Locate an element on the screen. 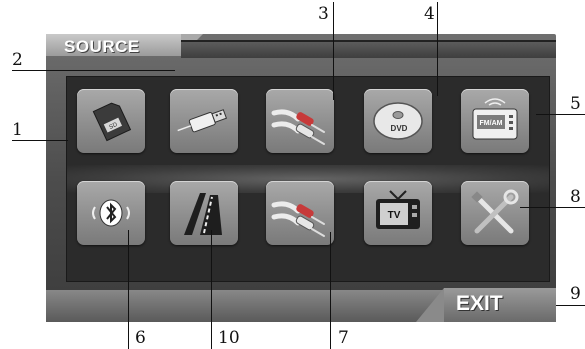 This screenshot has height=349, width=585. radio-button: FM/AM is located at coordinates (495, 121).